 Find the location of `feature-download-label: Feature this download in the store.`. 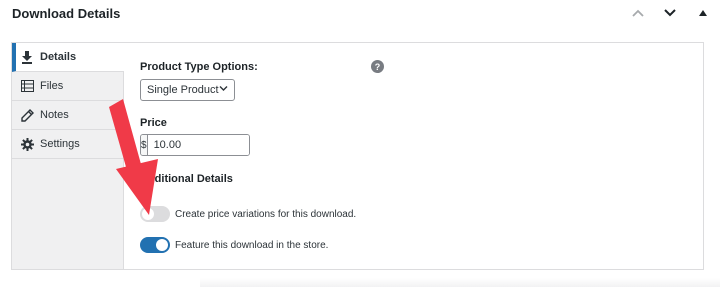

feature-download-label: Feature this download in the store. is located at coordinates (252, 245).